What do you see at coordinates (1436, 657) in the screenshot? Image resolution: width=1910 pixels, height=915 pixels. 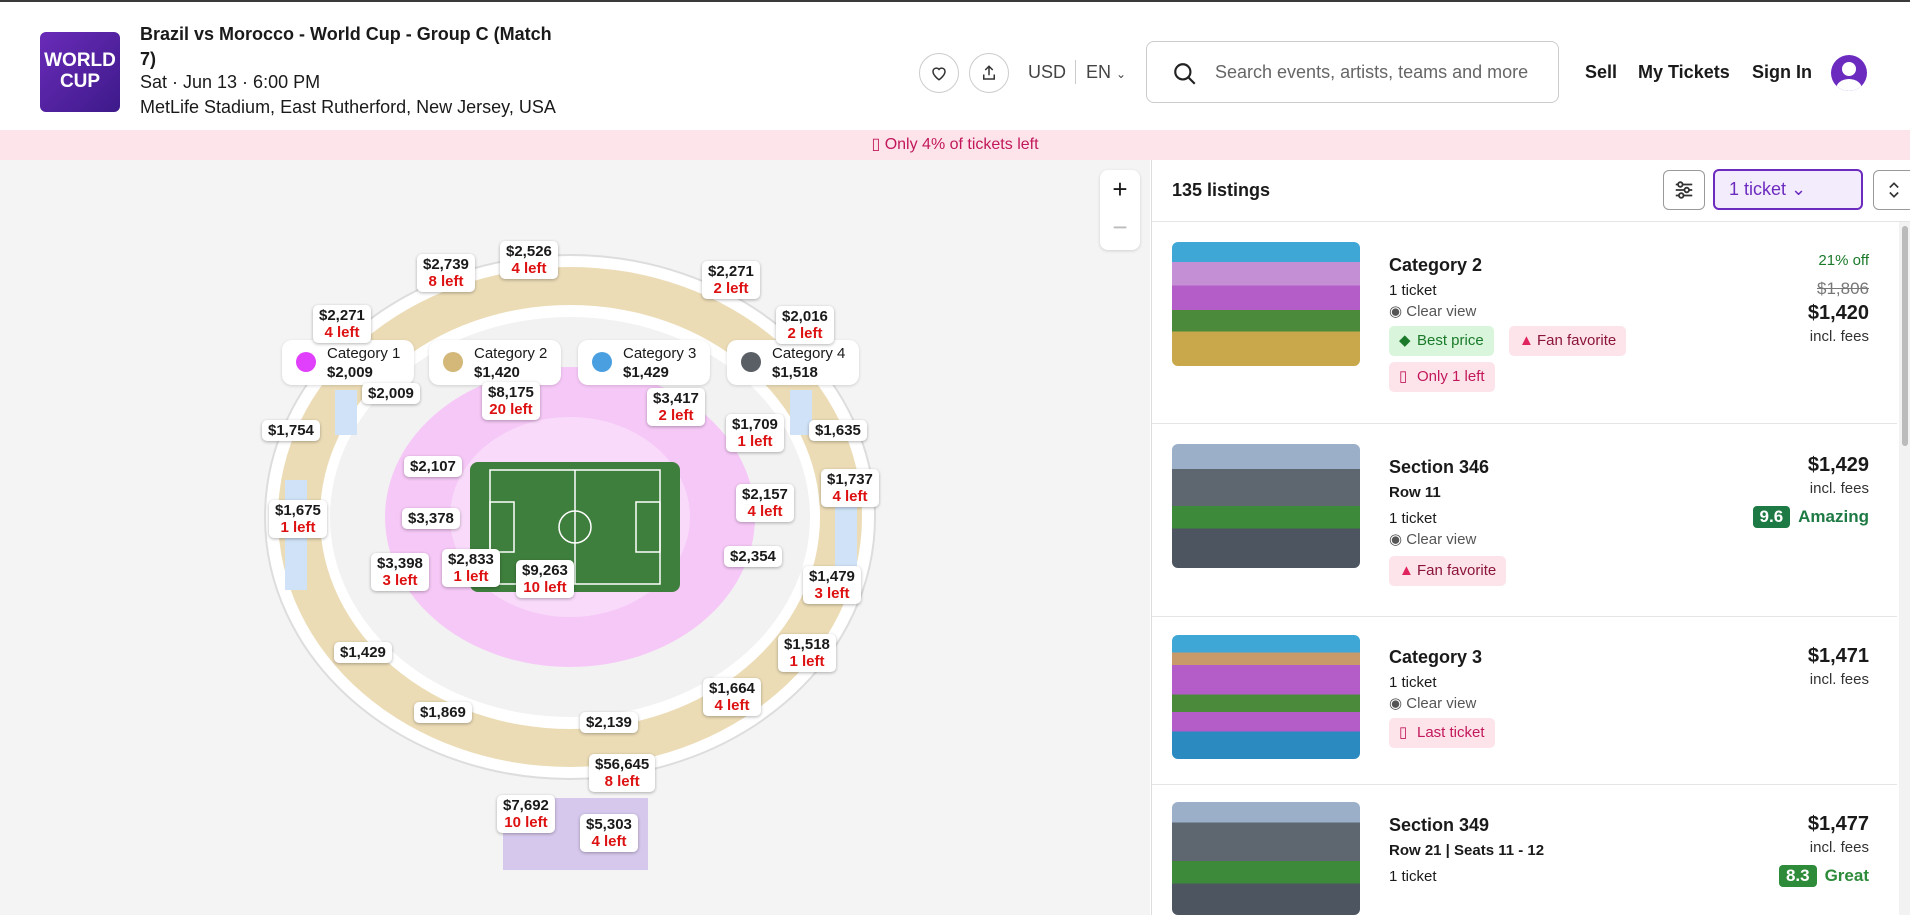 I see `listing-title: Category 3` at bounding box center [1436, 657].